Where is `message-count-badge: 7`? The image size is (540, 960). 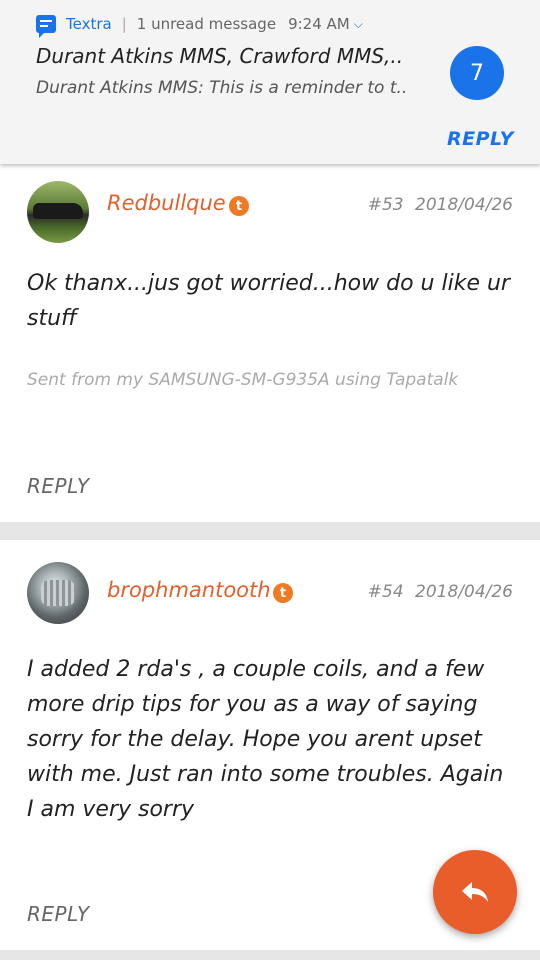 message-count-badge: 7 is located at coordinates (477, 73).